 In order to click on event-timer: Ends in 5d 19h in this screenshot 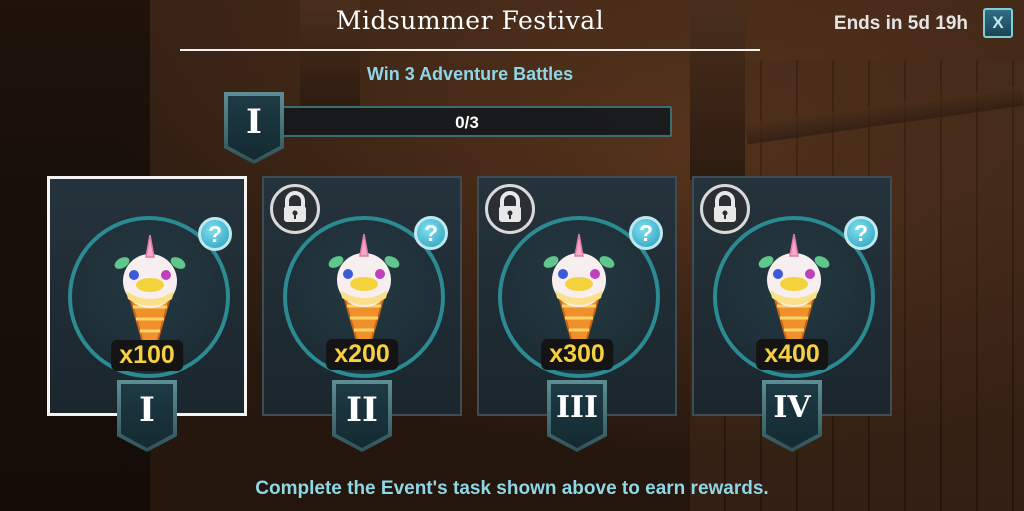, I will do `click(900, 23)`.